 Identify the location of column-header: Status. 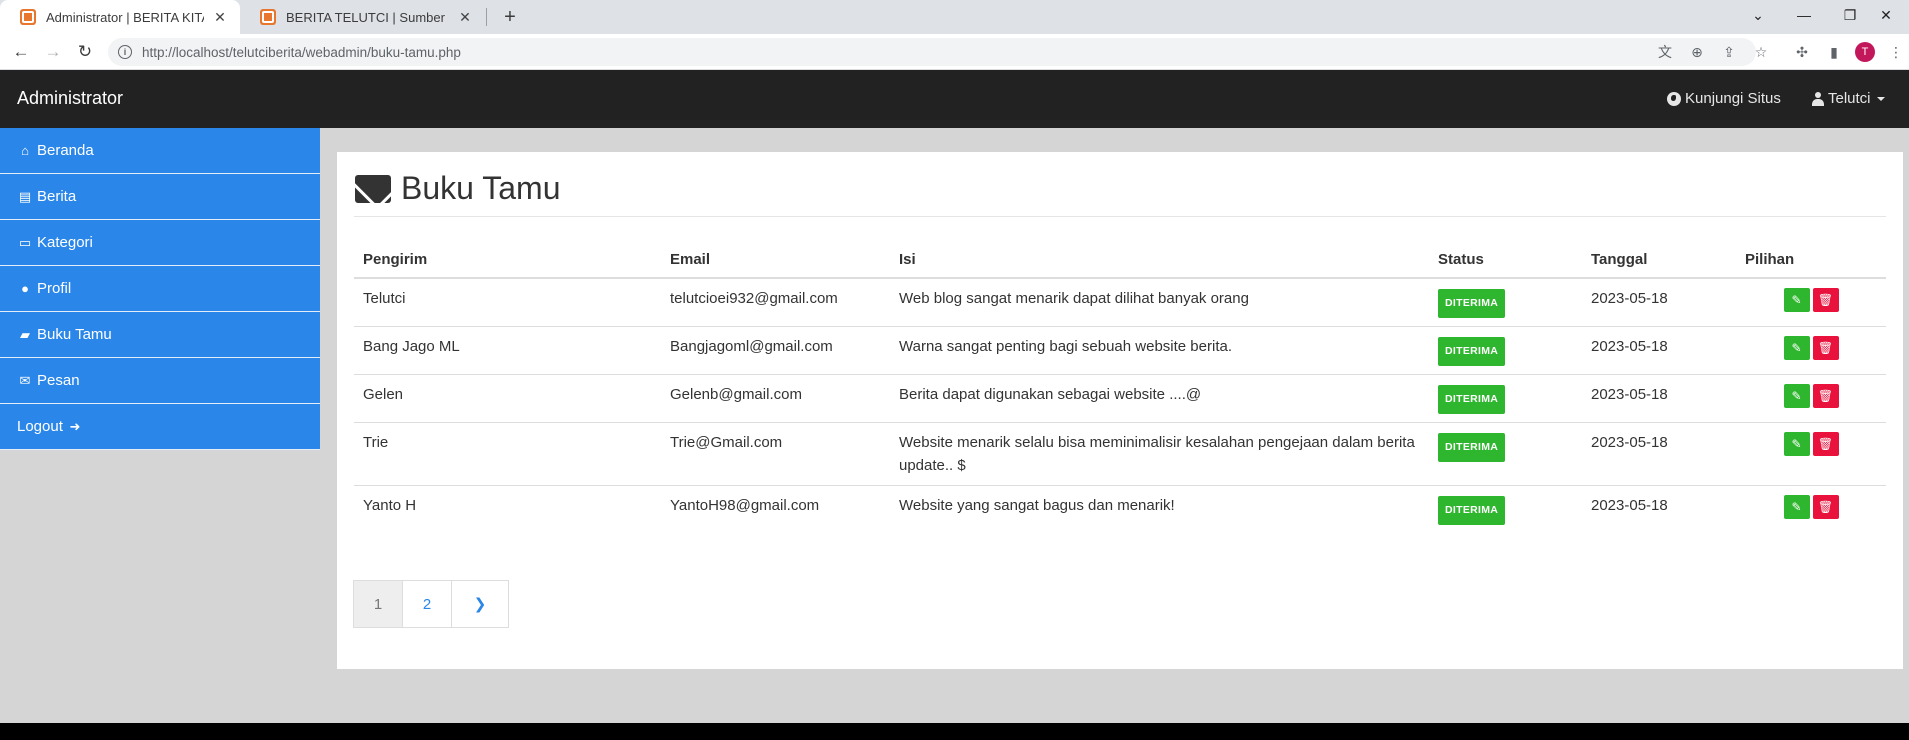
(1505, 256).